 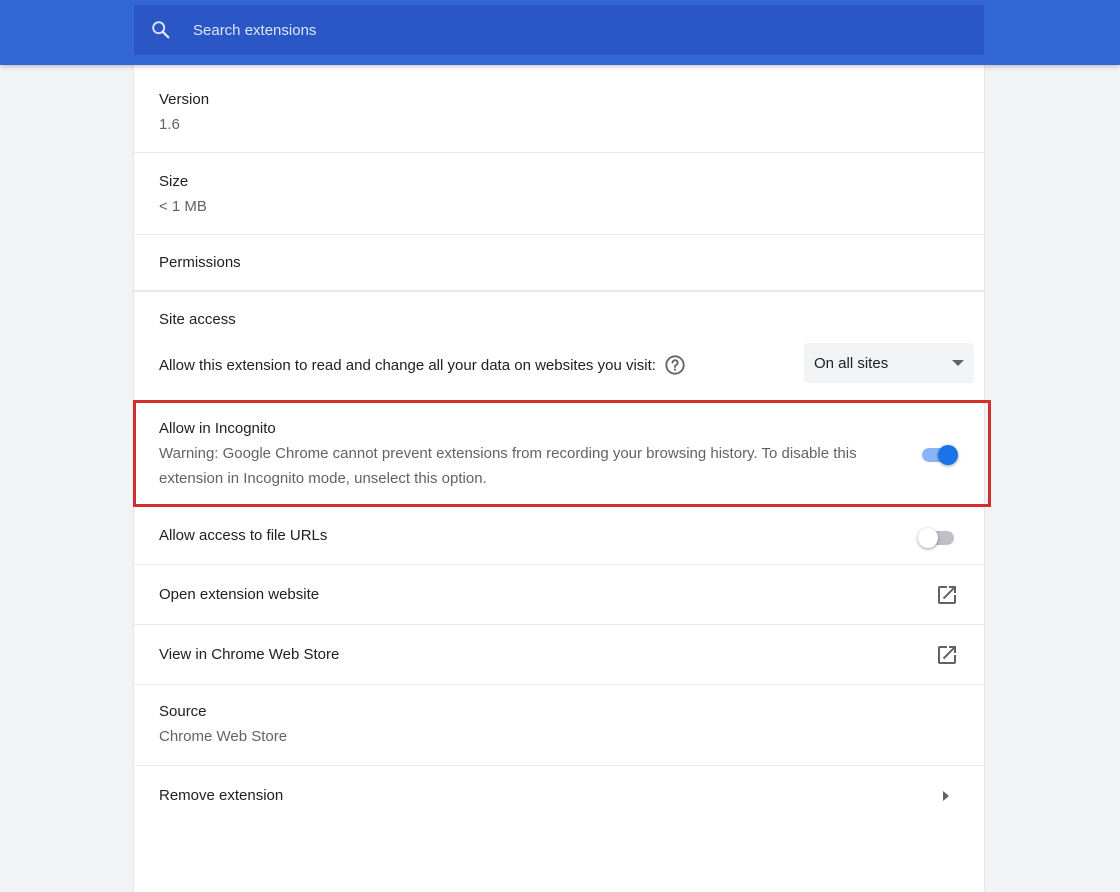 I want to click on source-value: Chrome Web Store, so click(x=223, y=736).